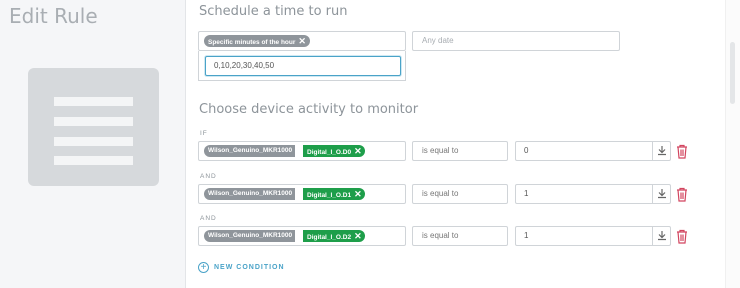 The height and width of the screenshot is (288, 740). Describe the element at coordinates (302, 236) in the screenshot. I see `device-pin-select: Wilson_Genuino_MKR1000 Digital_I_O.D2 ✕` at that location.